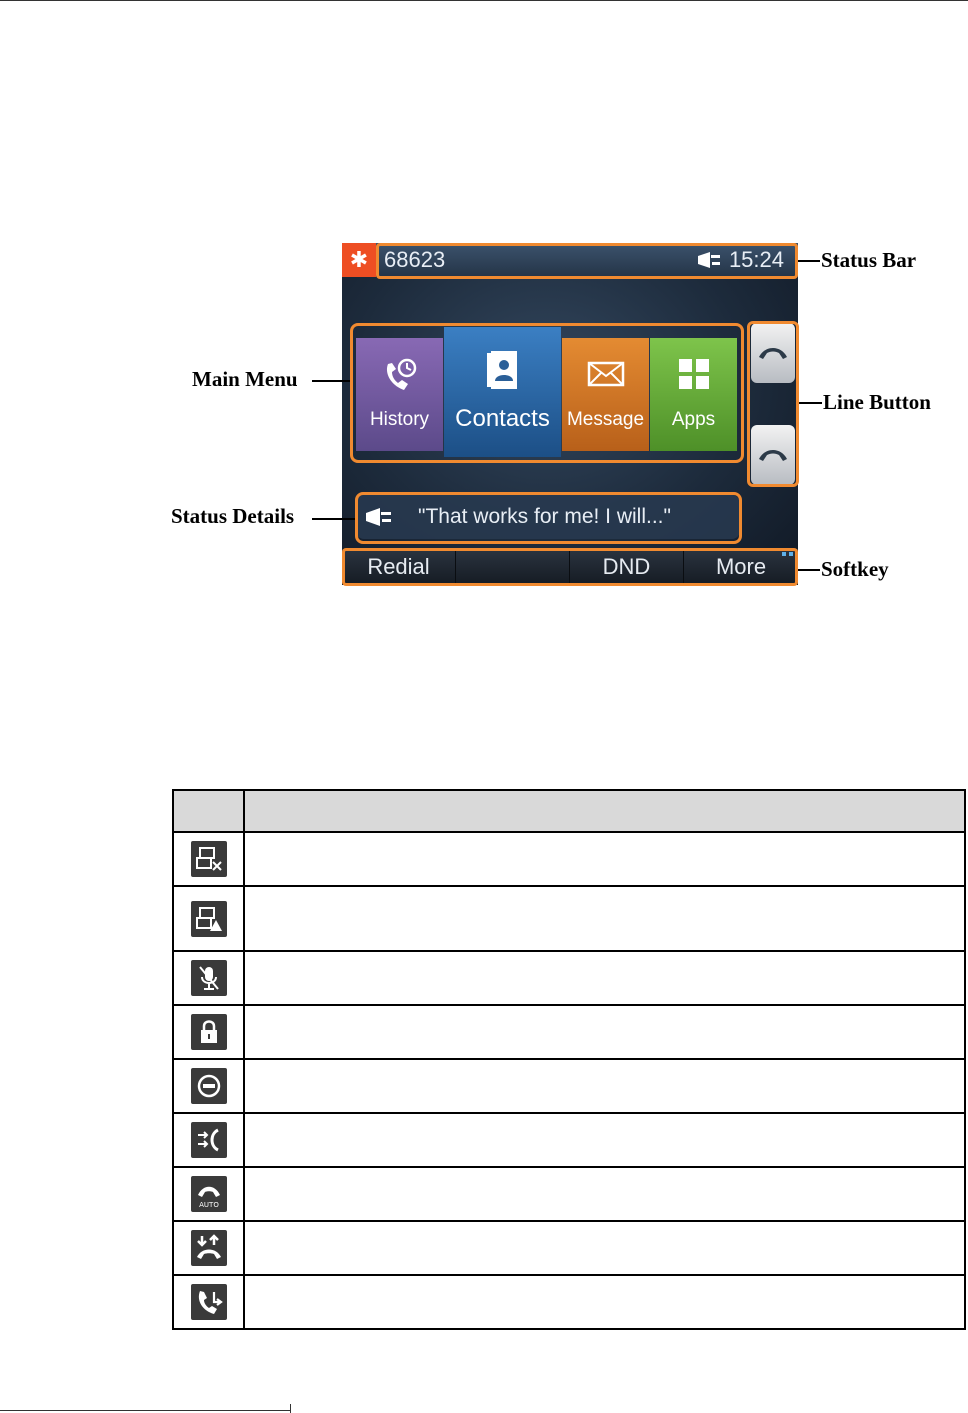 The height and width of the screenshot is (1413, 968). Describe the element at coordinates (208, 859) in the screenshot. I see `network-unavailable-icon` at that location.